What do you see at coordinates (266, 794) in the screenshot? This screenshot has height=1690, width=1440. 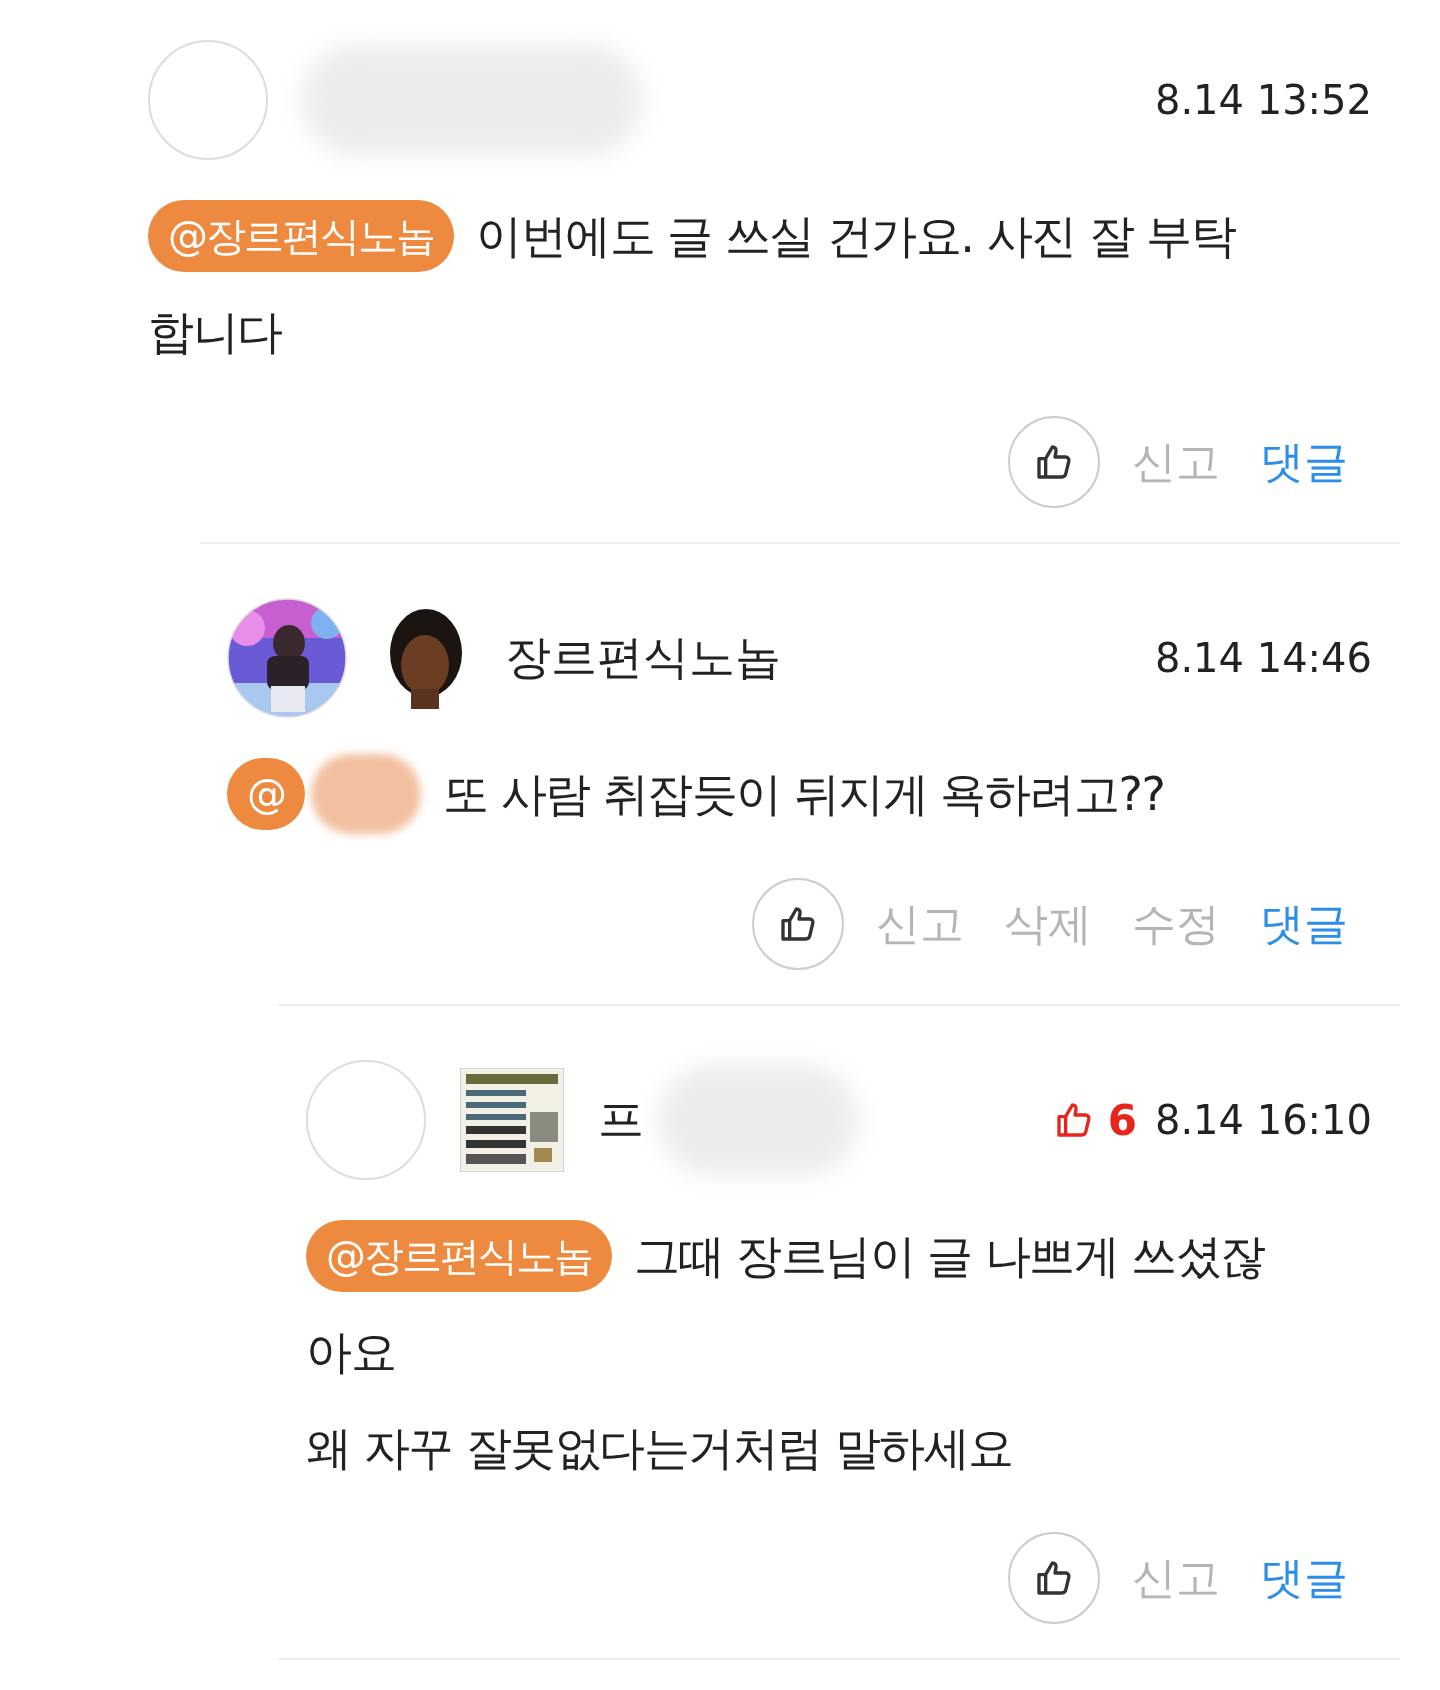 I see `mention-tag: @` at bounding box center [266, 794].